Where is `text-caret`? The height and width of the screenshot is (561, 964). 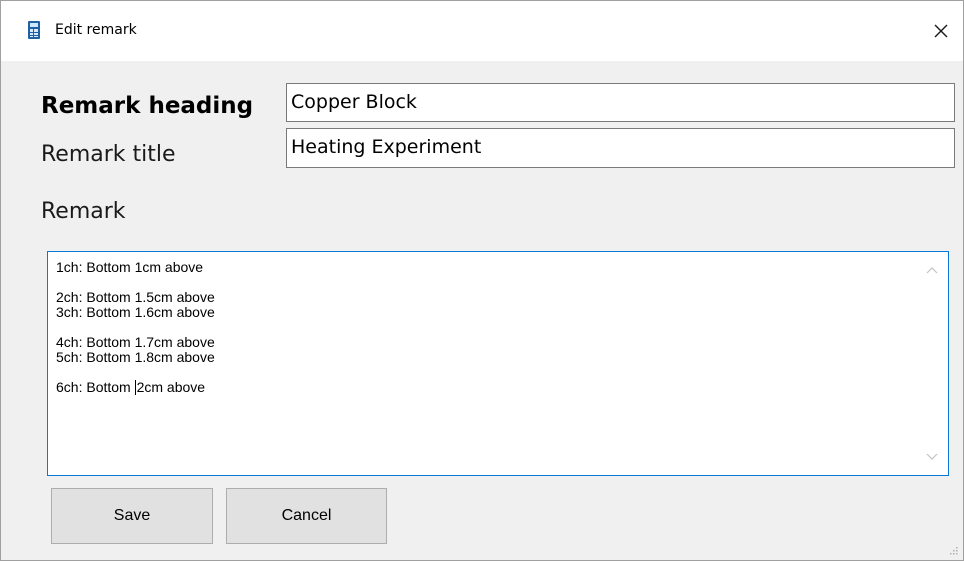
text-caret is located at coordinates (135, 387).